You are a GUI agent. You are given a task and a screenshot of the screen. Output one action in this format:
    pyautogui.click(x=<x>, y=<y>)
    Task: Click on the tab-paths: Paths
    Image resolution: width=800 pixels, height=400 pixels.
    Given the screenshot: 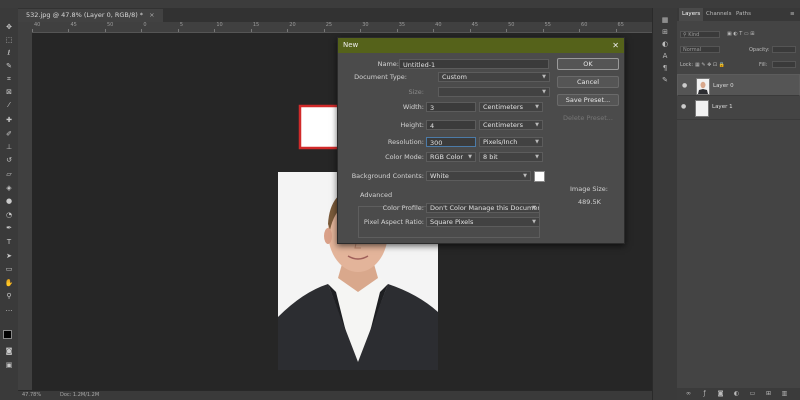 What is the action you would take?
    pyautogui.click(x=743, y=14)
    